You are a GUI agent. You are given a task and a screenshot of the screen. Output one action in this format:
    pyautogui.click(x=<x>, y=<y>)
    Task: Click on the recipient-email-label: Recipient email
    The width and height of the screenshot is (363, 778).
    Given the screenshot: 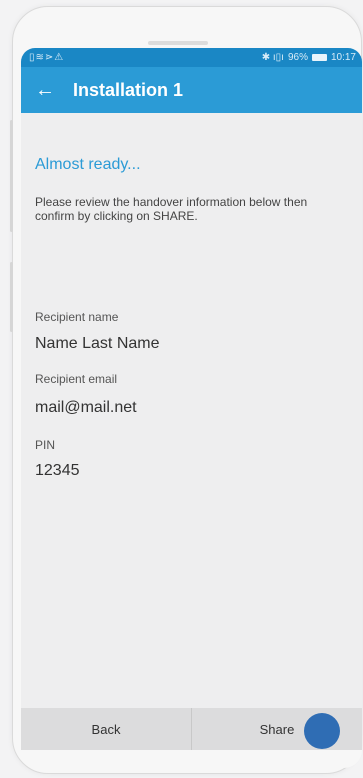 What is the action you would take?
    pyautogui.click(x=76, y=379)
    